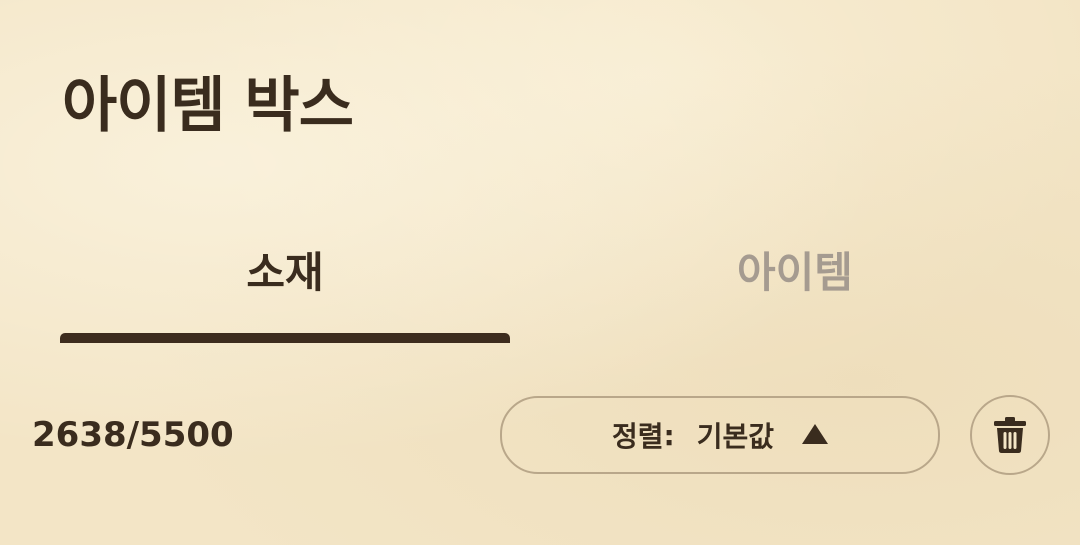 Image resolution: width=1080 pixels, height=545 pixels. I want to click on trash-button, so click(1010, 435).